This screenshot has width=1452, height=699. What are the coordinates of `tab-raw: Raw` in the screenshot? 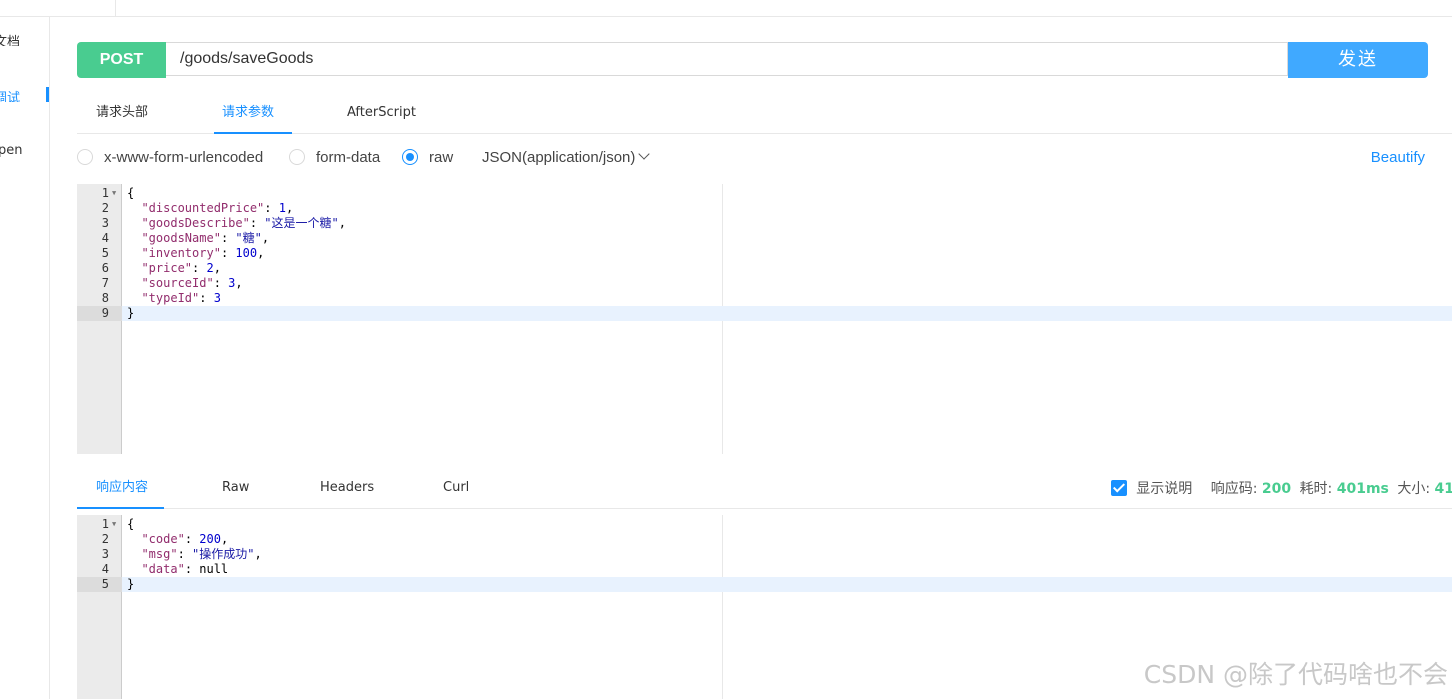 It's located at (235, 488).